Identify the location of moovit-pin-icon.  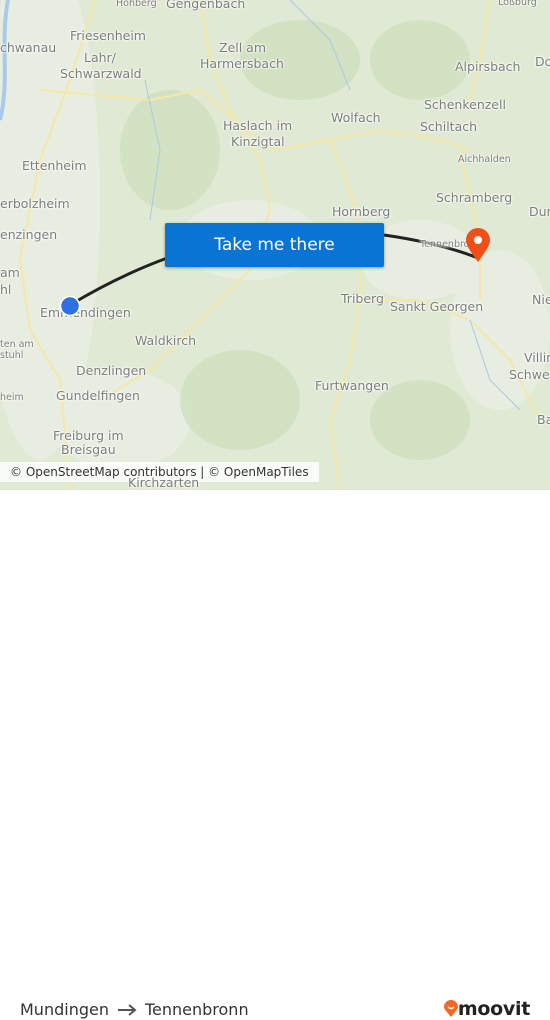
(450, 1008).